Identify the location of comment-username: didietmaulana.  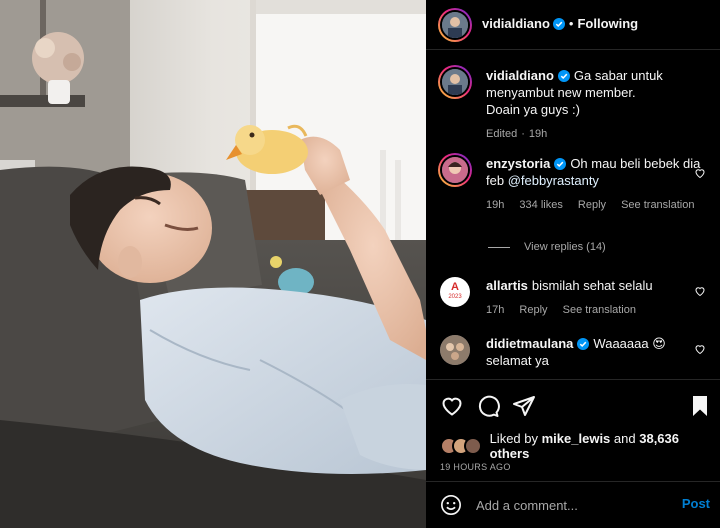
(529, 343).